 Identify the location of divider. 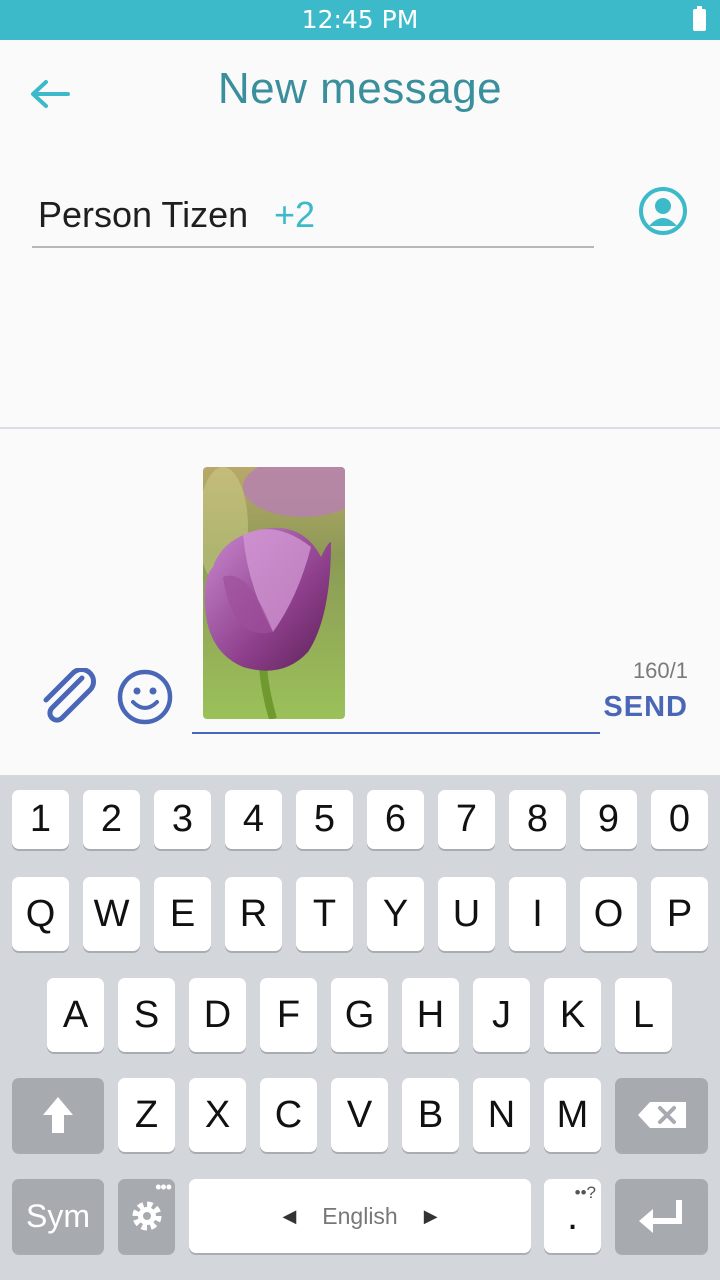
(360, 428).